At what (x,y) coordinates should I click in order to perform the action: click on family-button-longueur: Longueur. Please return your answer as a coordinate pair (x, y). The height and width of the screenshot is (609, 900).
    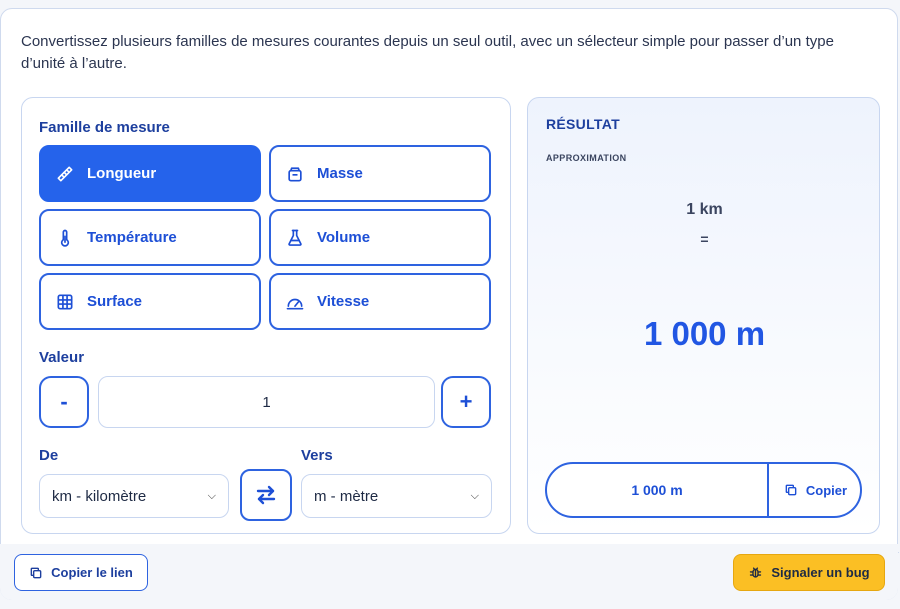
    Looking at the image, I should click on (150, 173).